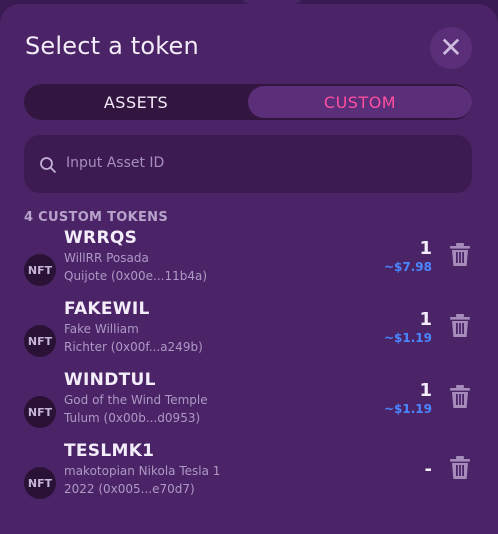 The height and width of the screenshot is (534, 498). I want to click on token-name-line1: God of the Wind Temple, so click(136, 400).